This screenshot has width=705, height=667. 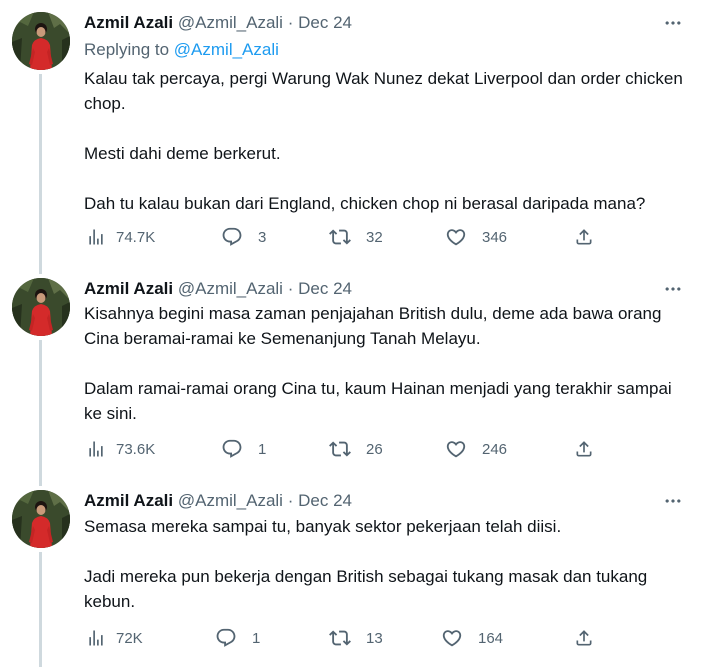 I want to click on like-count: 246, so click(x=495, y=449).